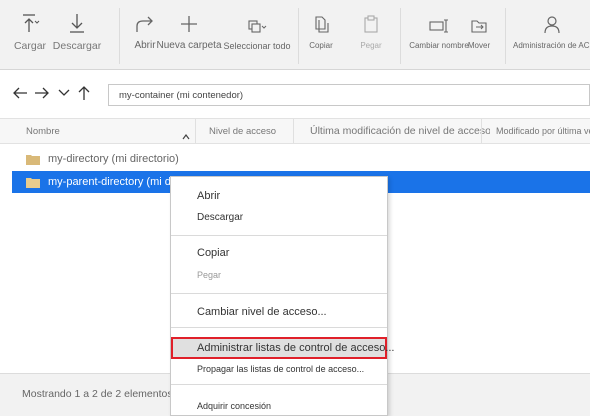  What do you see at coordinates (30, 19) in the screenshot?
I see `upload-icon` at bounding box center [30, 19].